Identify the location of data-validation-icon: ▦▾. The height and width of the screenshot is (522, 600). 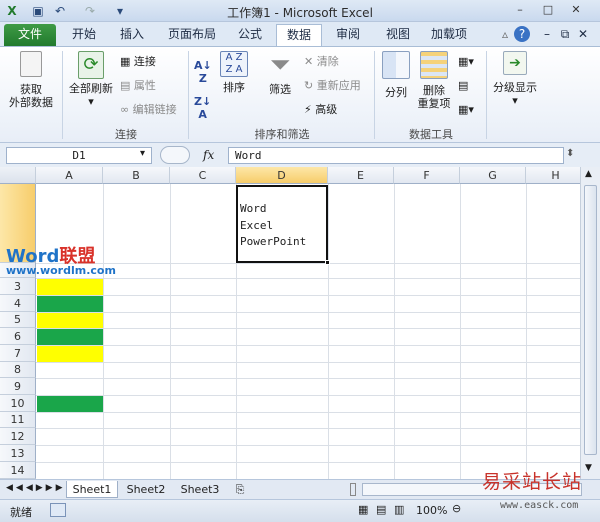
(466, 61).